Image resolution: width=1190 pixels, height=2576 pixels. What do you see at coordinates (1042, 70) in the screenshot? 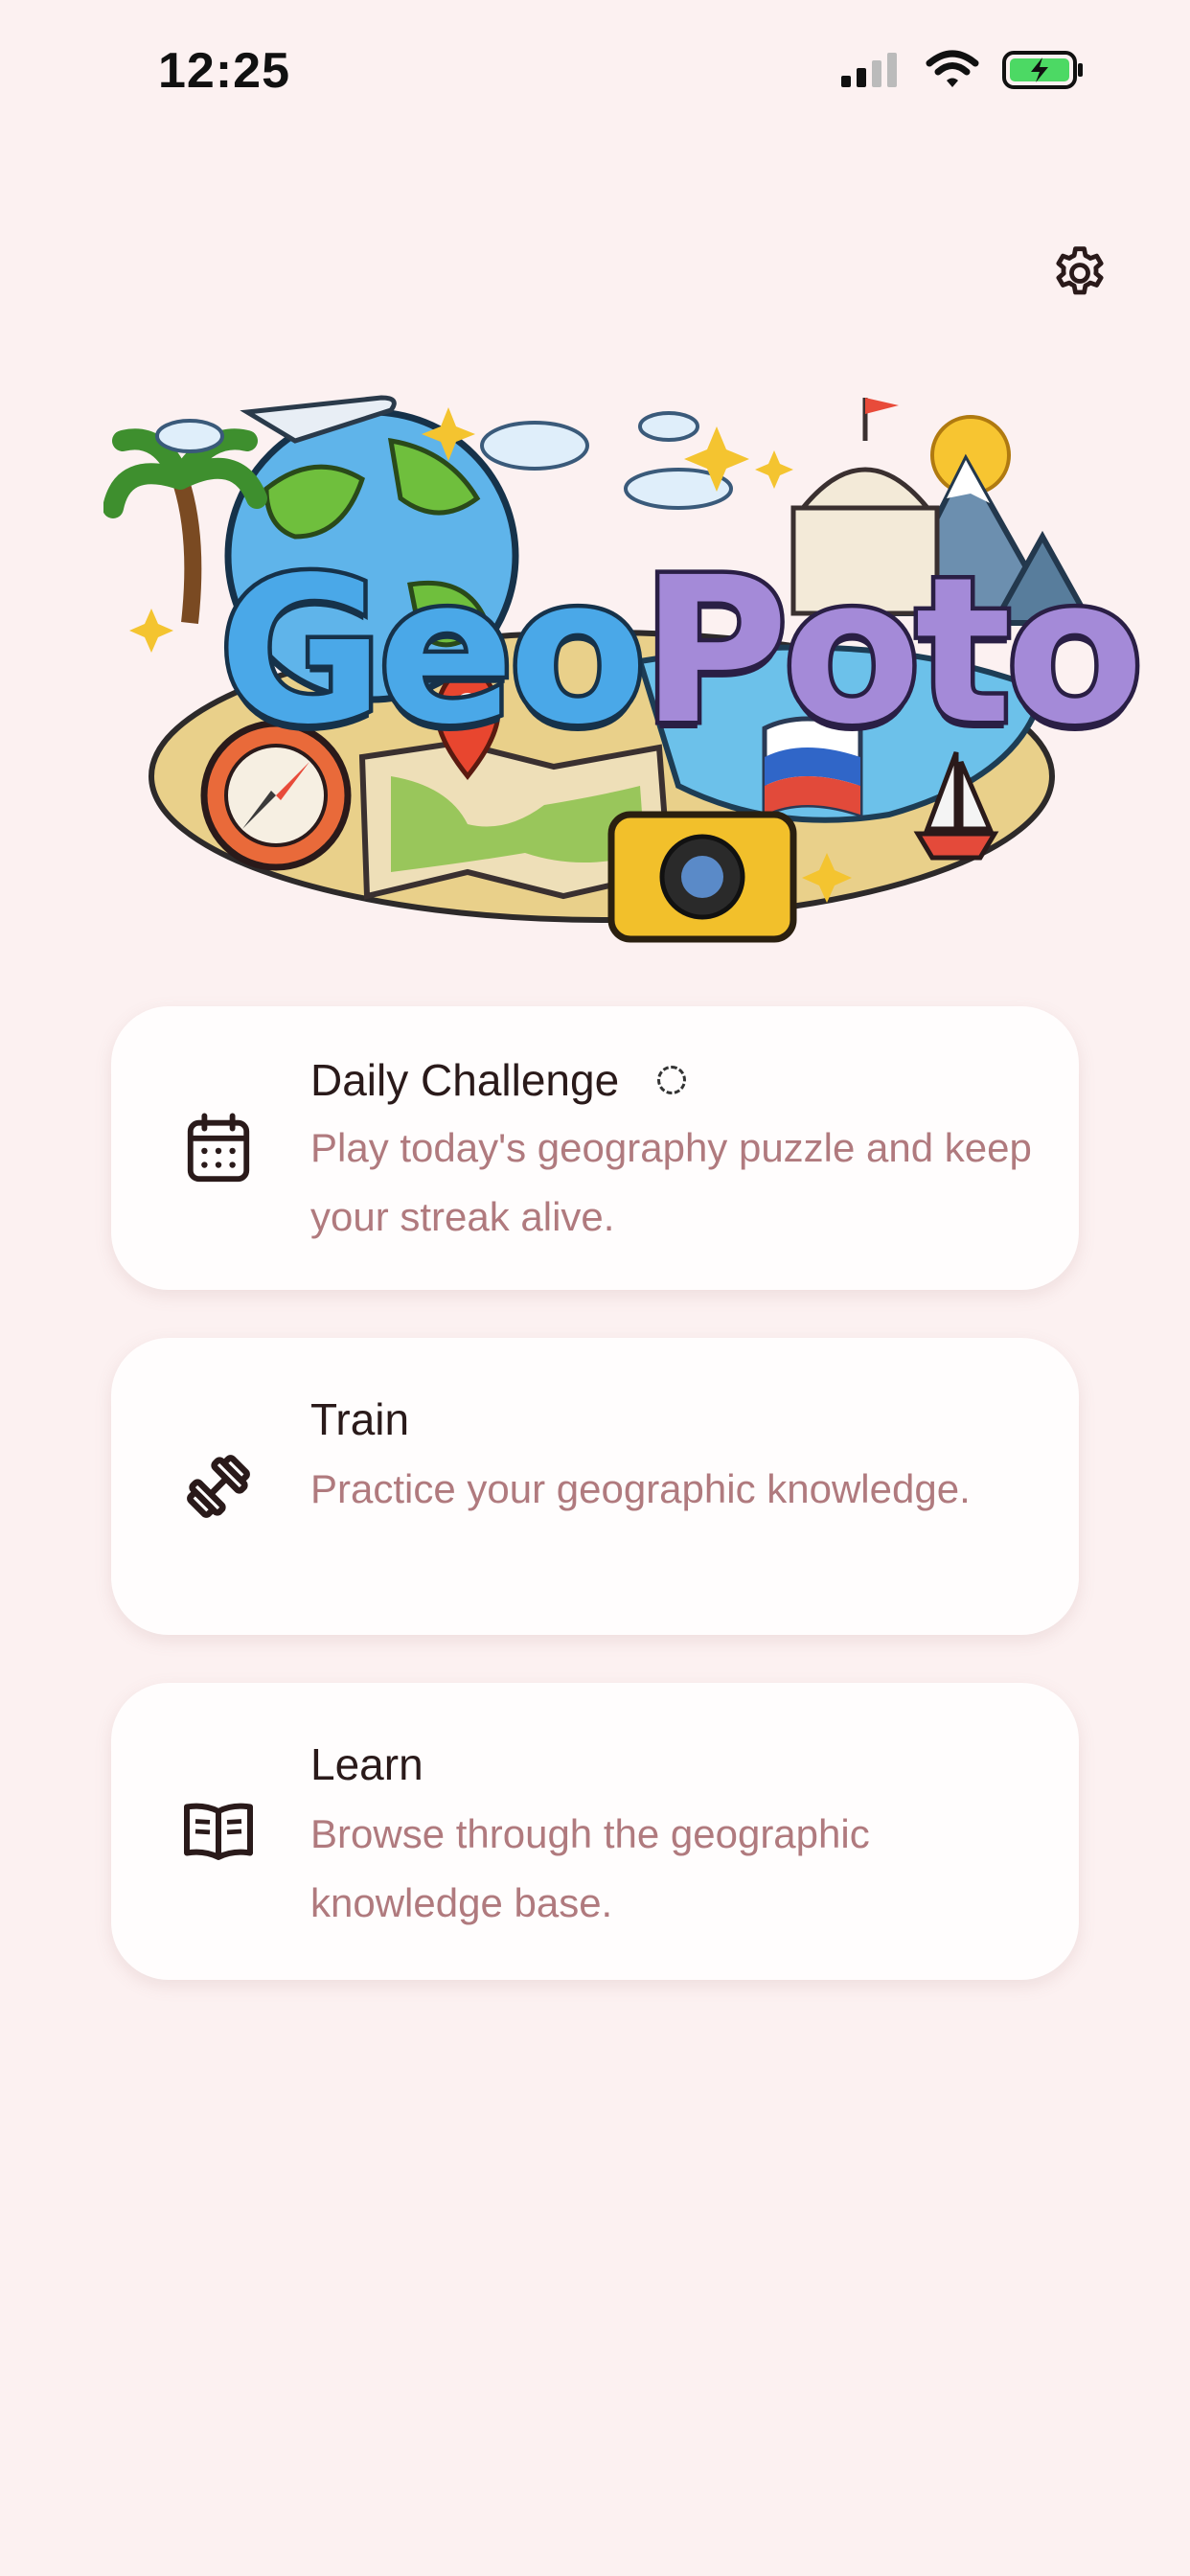
I see `battery-charging-icon` at bounding box center [1042, 70].